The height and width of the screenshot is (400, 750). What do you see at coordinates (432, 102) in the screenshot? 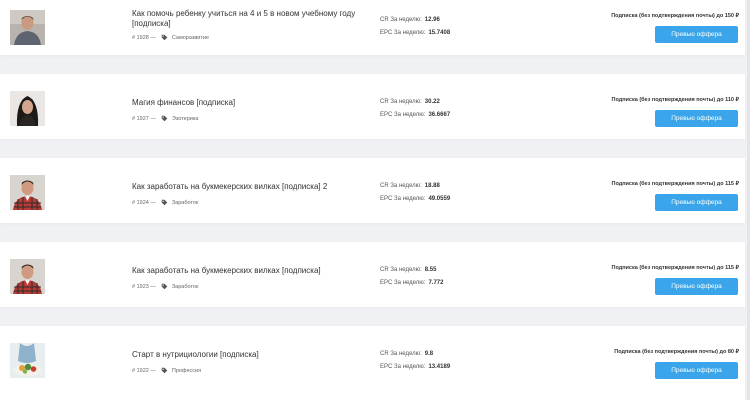
I see `cr-value: 30.22` at bounding box center [432, 102].